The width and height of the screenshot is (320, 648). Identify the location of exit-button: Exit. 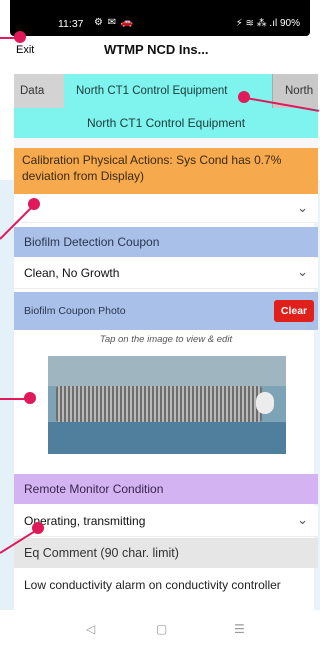
(25, 50).